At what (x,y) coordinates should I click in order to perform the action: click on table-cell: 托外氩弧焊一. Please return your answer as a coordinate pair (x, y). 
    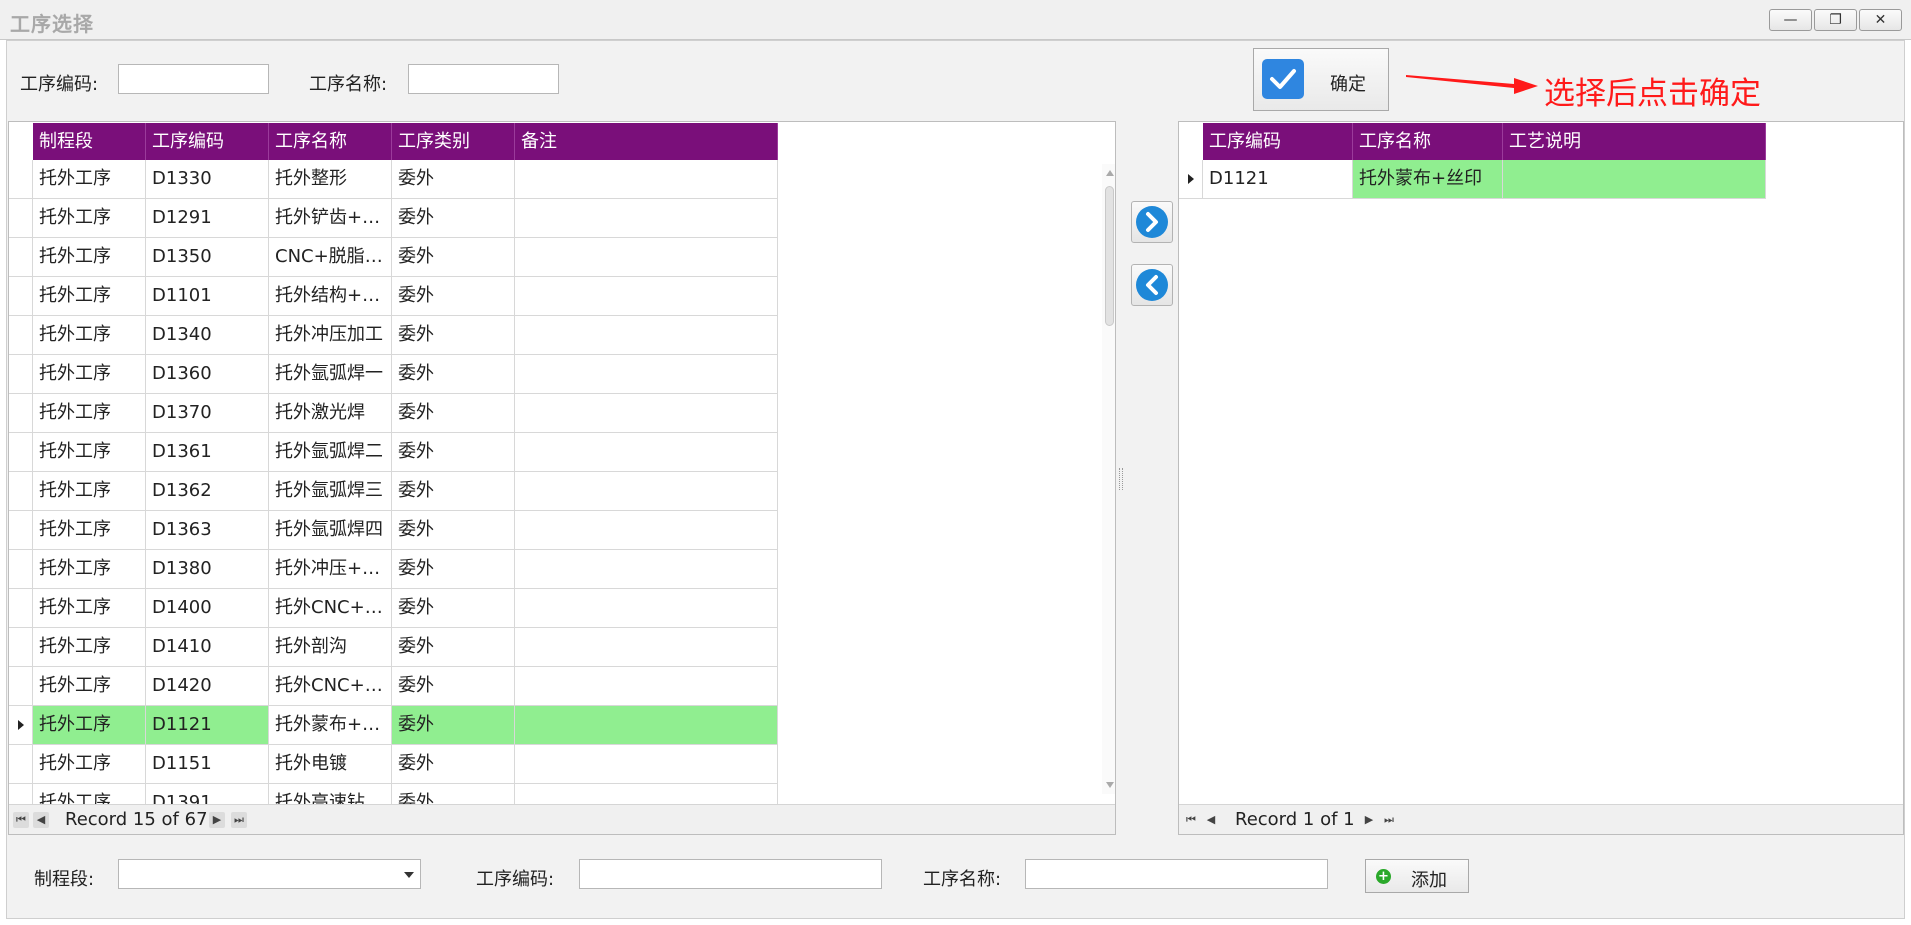
    Looking at the image, I should click on (330, 374).